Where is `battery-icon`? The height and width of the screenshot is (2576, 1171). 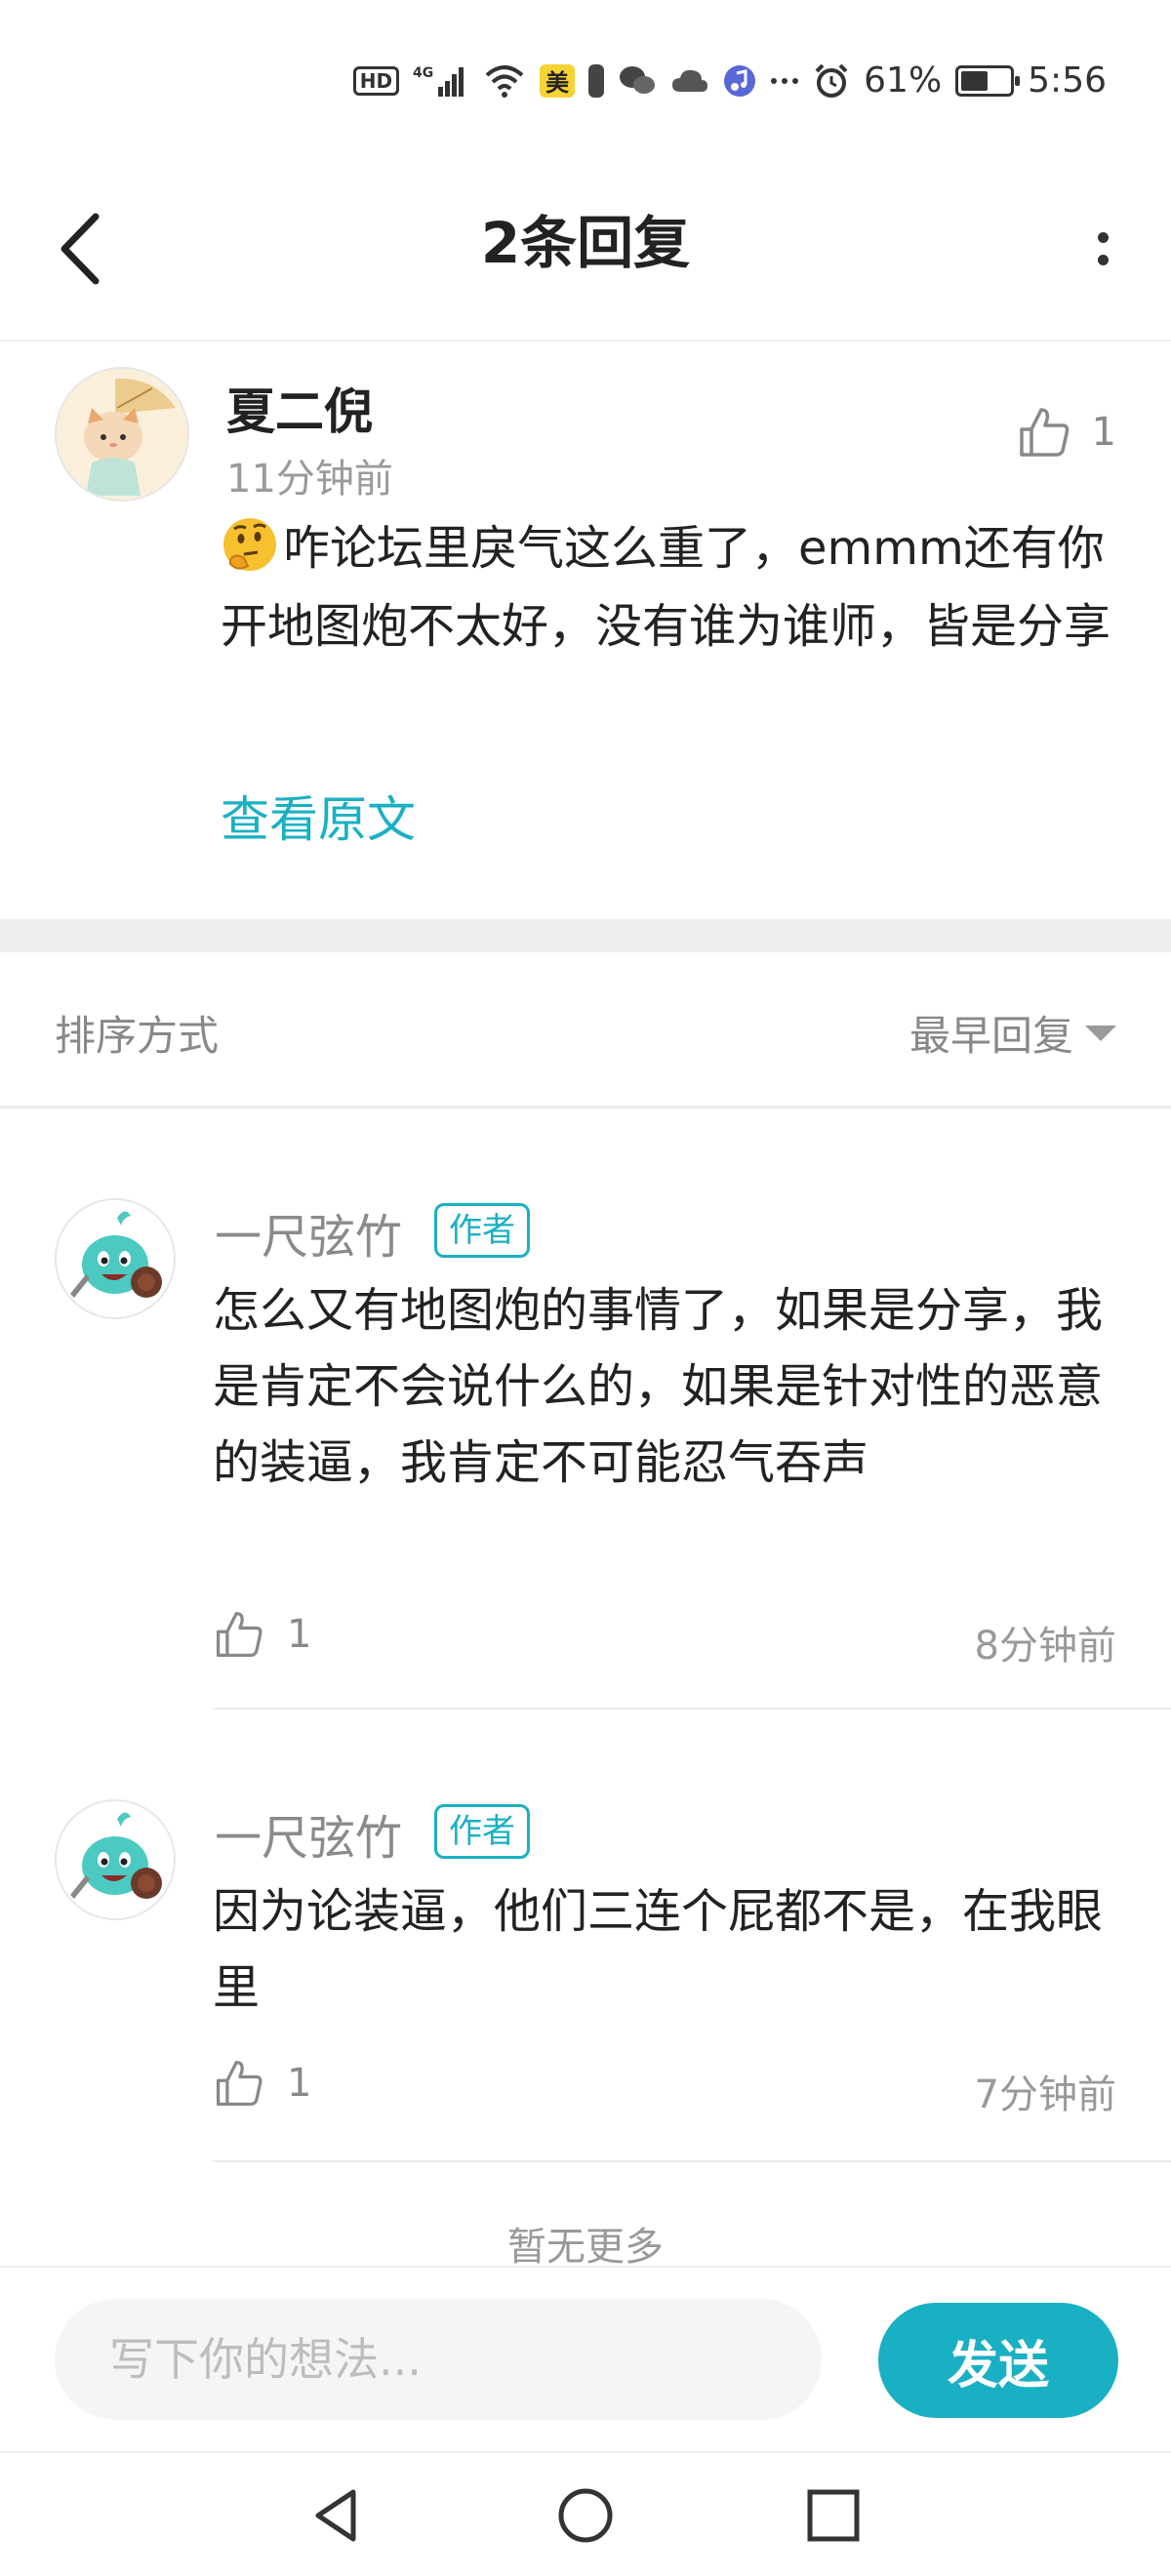 battery-icon is located at coordinates (988, 80).